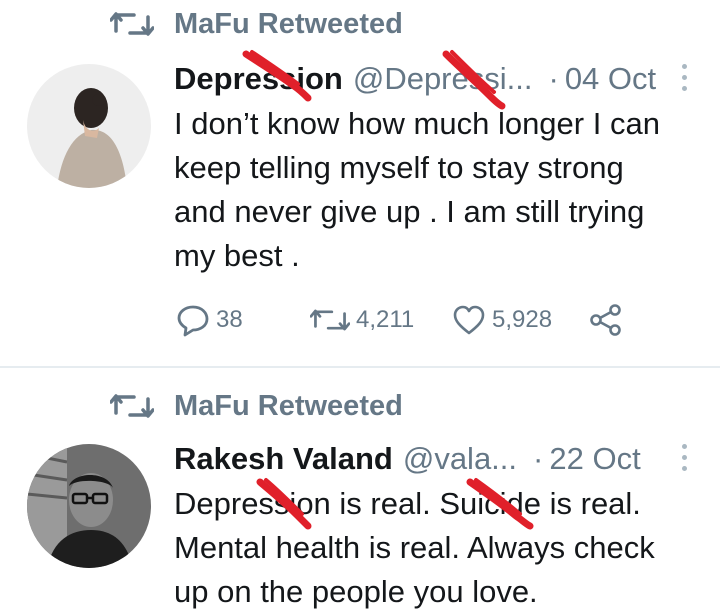  I want to click on like-count: 5,928, so click(522, 319).